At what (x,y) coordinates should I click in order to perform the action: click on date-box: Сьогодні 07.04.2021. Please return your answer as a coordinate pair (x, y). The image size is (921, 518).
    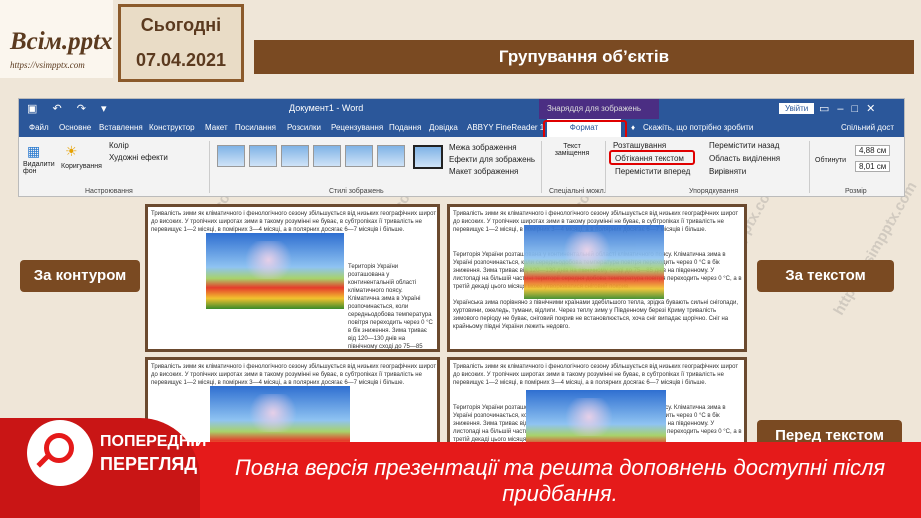
    Looking at the image, I should click on (181, 43).